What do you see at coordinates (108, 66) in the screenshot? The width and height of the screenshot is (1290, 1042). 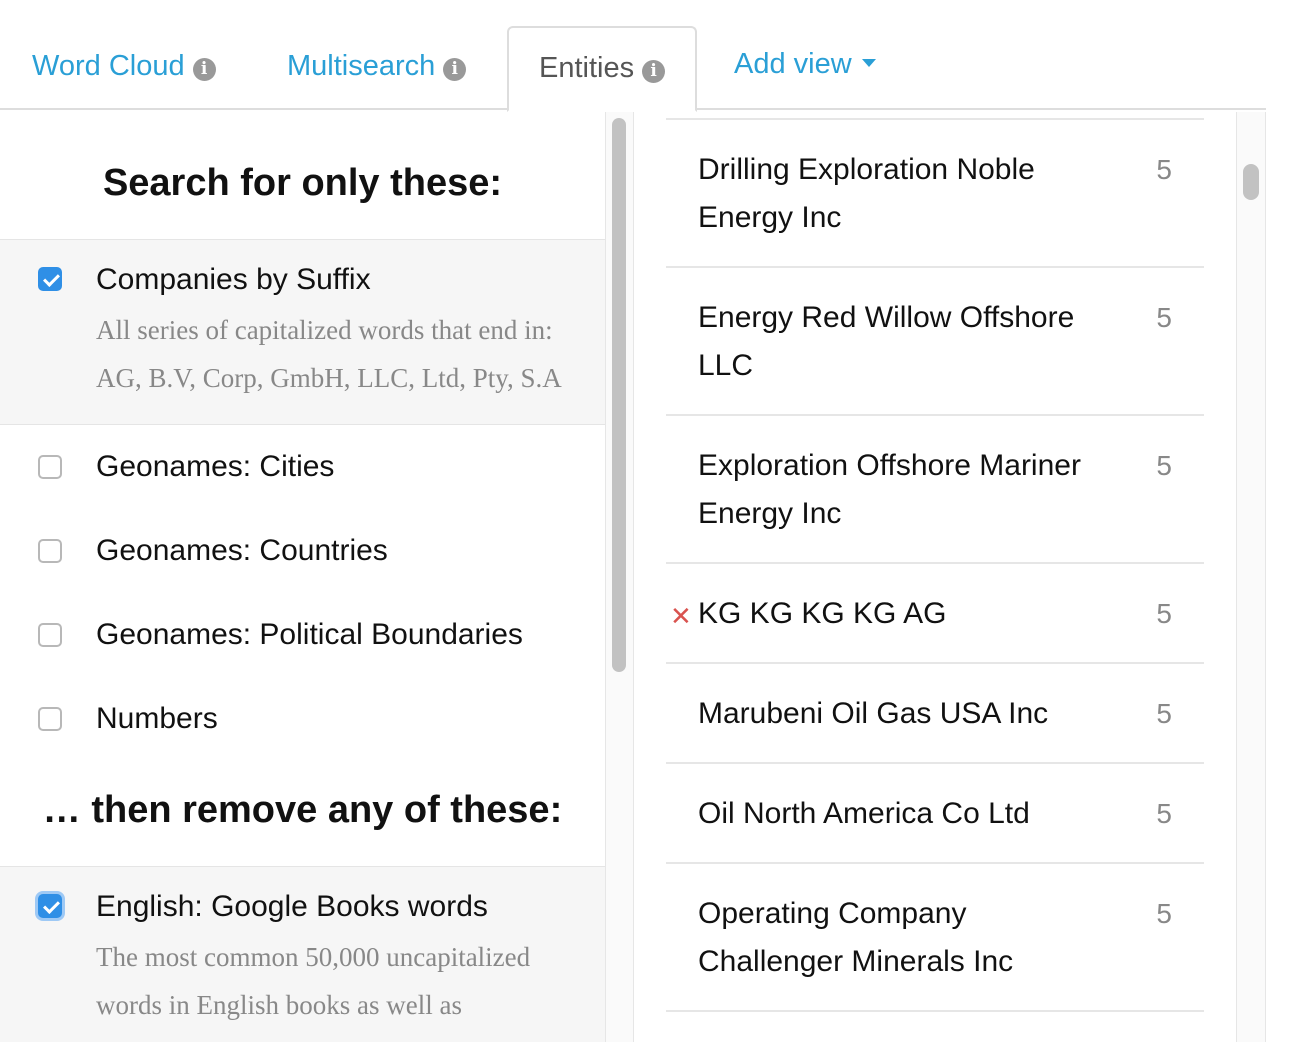 I see `tab-label: Word Cloud` at bounding box center [108, 66].